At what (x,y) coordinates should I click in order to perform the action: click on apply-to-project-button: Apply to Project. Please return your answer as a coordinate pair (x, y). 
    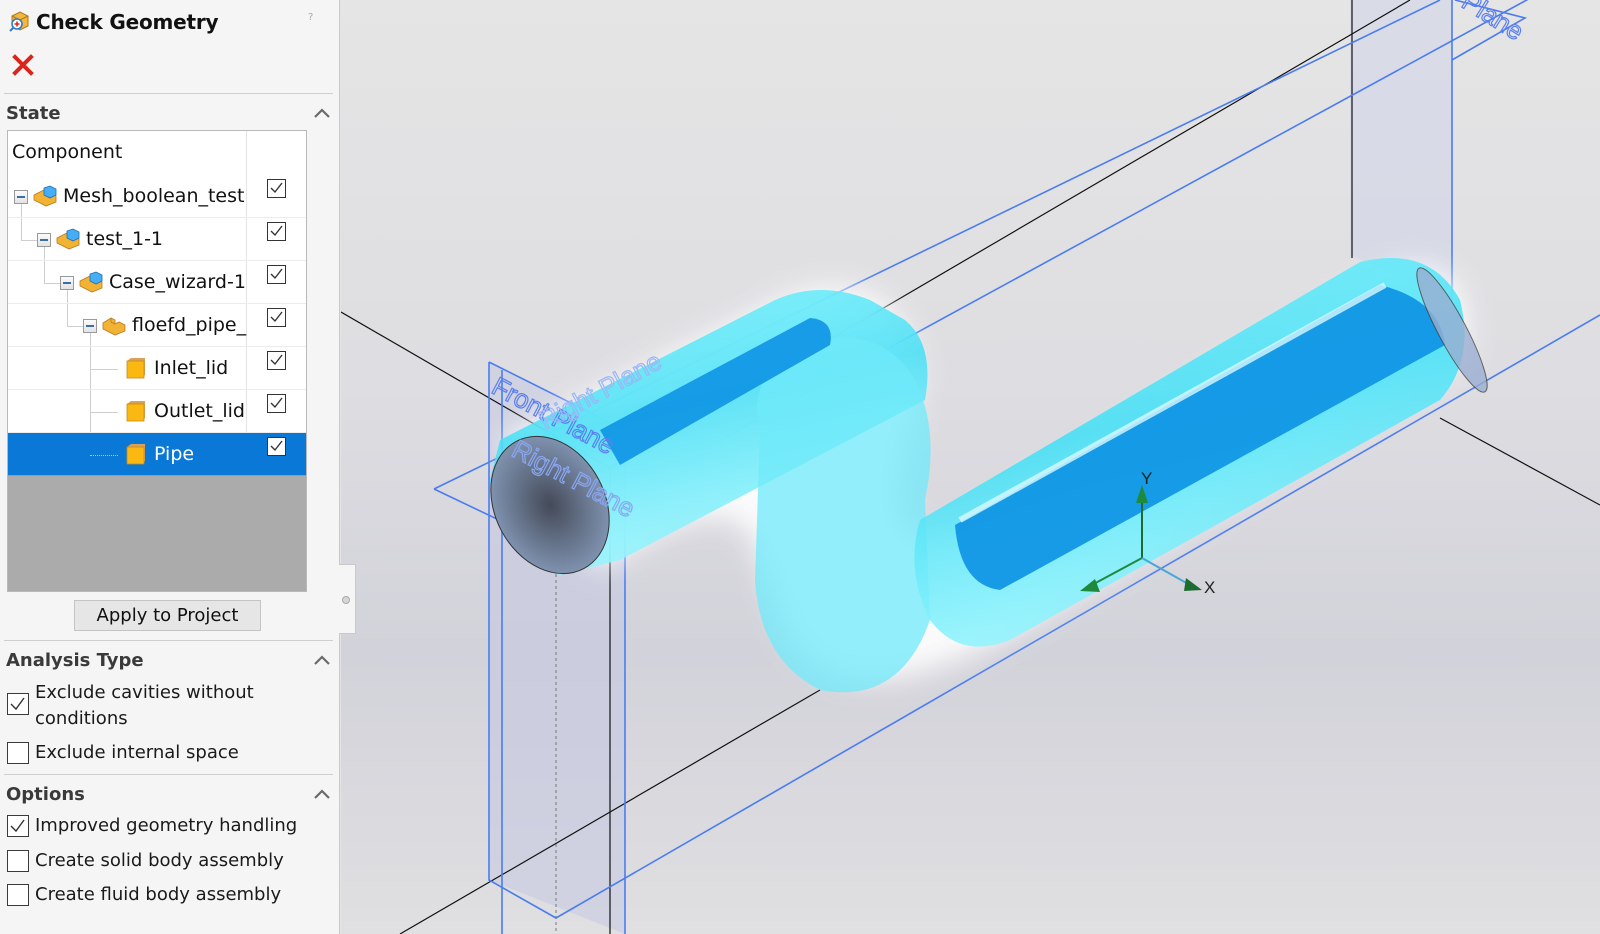
    Looking at the image, I should click on (167, 615).